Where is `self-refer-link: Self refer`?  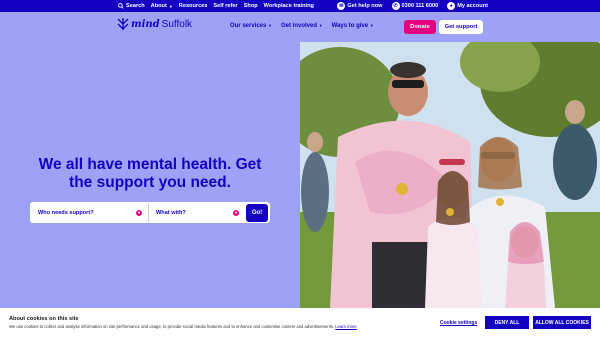 self-refer-link: Self refer is located at coordinates (225, 6).